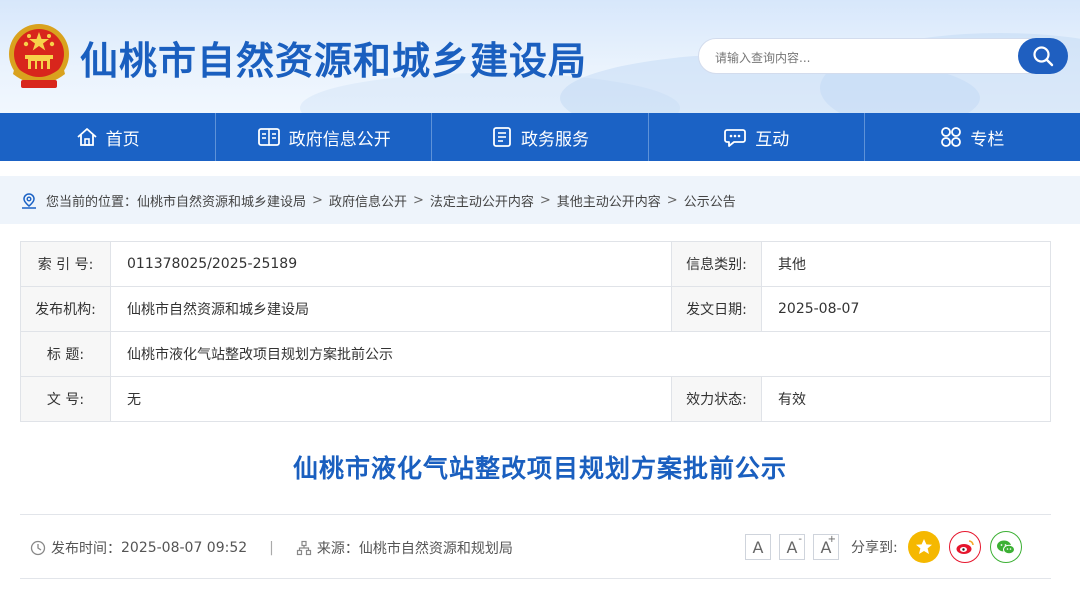 The height and width of the screenshot is (597, 1080). I want to click on search-box, so click(883, 56).